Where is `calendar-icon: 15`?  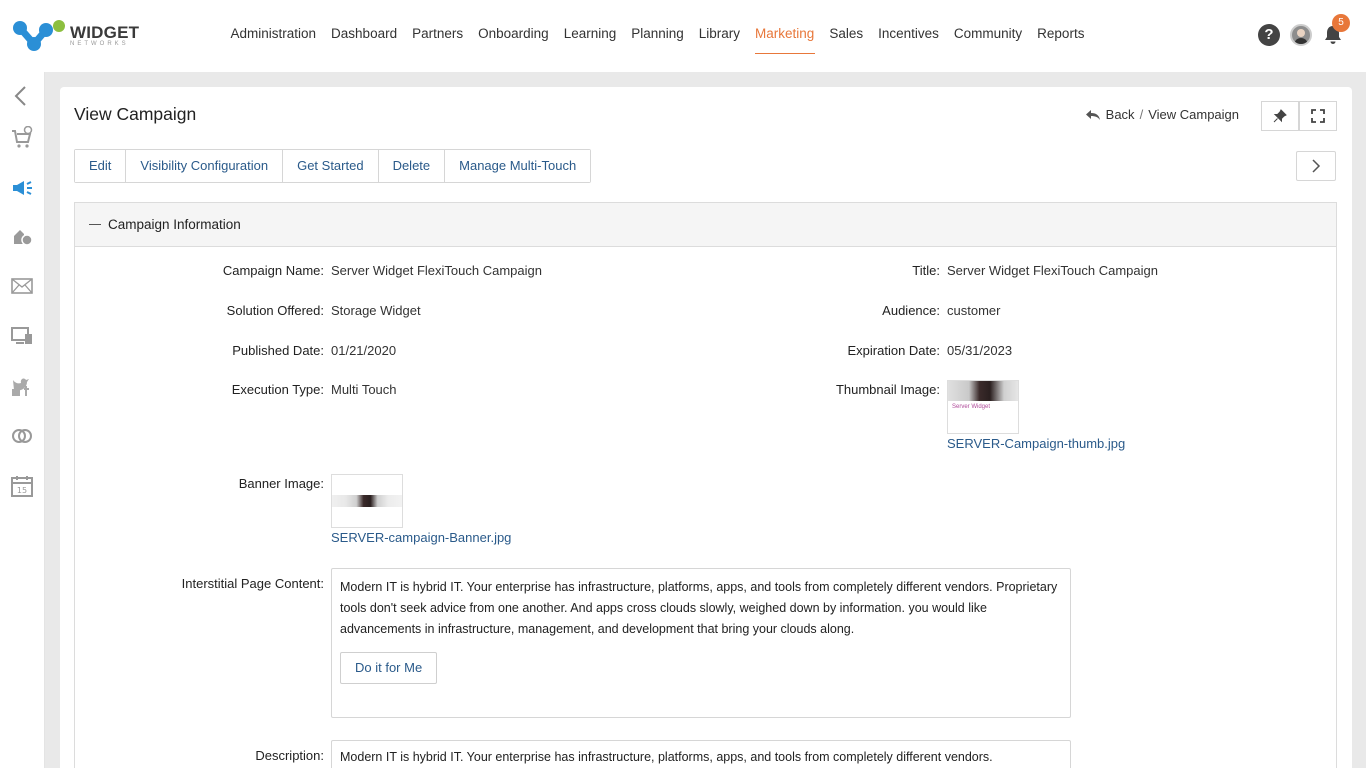 calendar-icon: 15 is located at coordinates (22, 486).